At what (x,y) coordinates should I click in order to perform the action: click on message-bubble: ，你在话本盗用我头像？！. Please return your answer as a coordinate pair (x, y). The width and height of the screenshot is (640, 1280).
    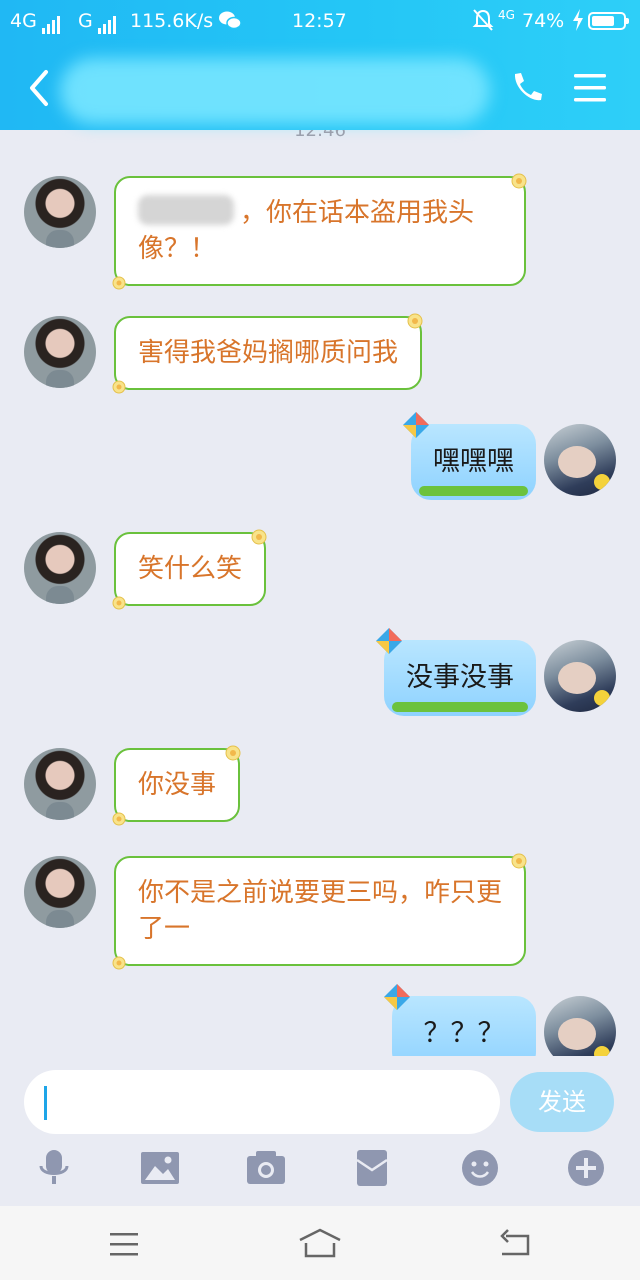
    Looking at the image, I should click on (319, 231).